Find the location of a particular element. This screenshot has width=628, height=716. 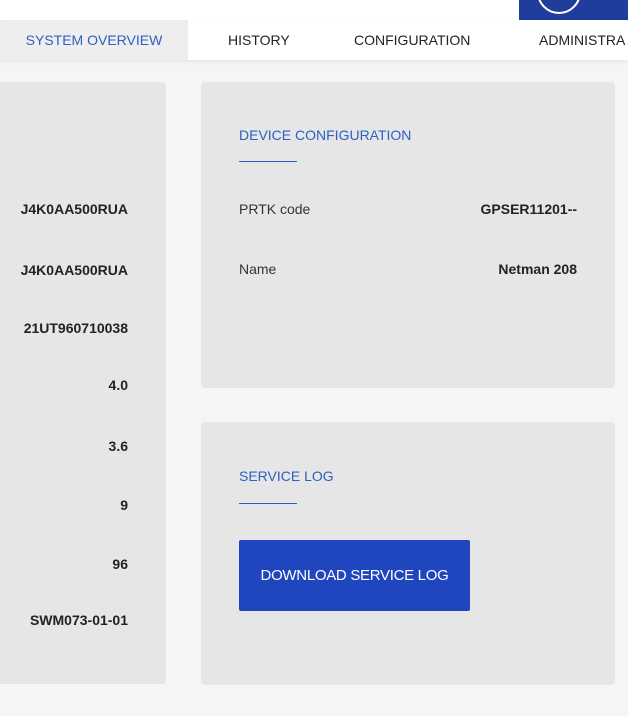

info-value-firmware: SWM073-01-01 is located at coordinates (78, 620).